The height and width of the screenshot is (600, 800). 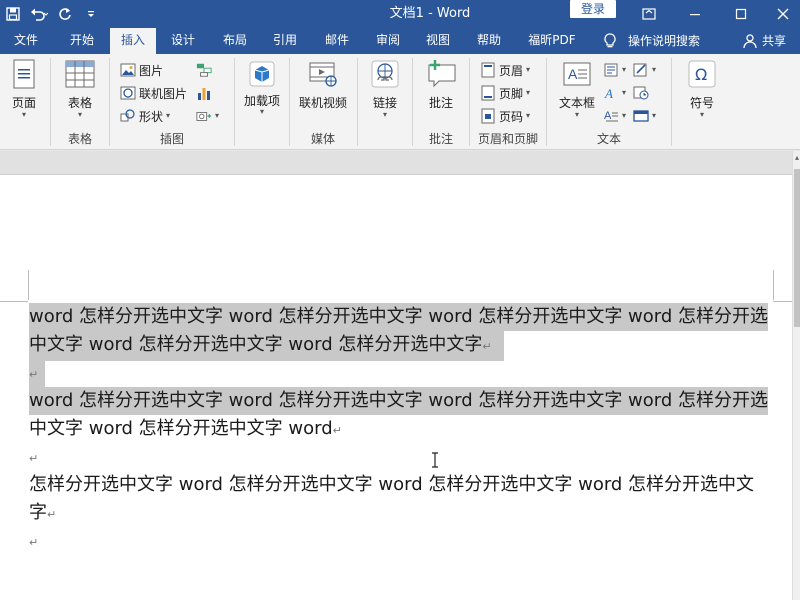 I want to click on online-picture-button: 联机图片, so click(x=153, y=93).